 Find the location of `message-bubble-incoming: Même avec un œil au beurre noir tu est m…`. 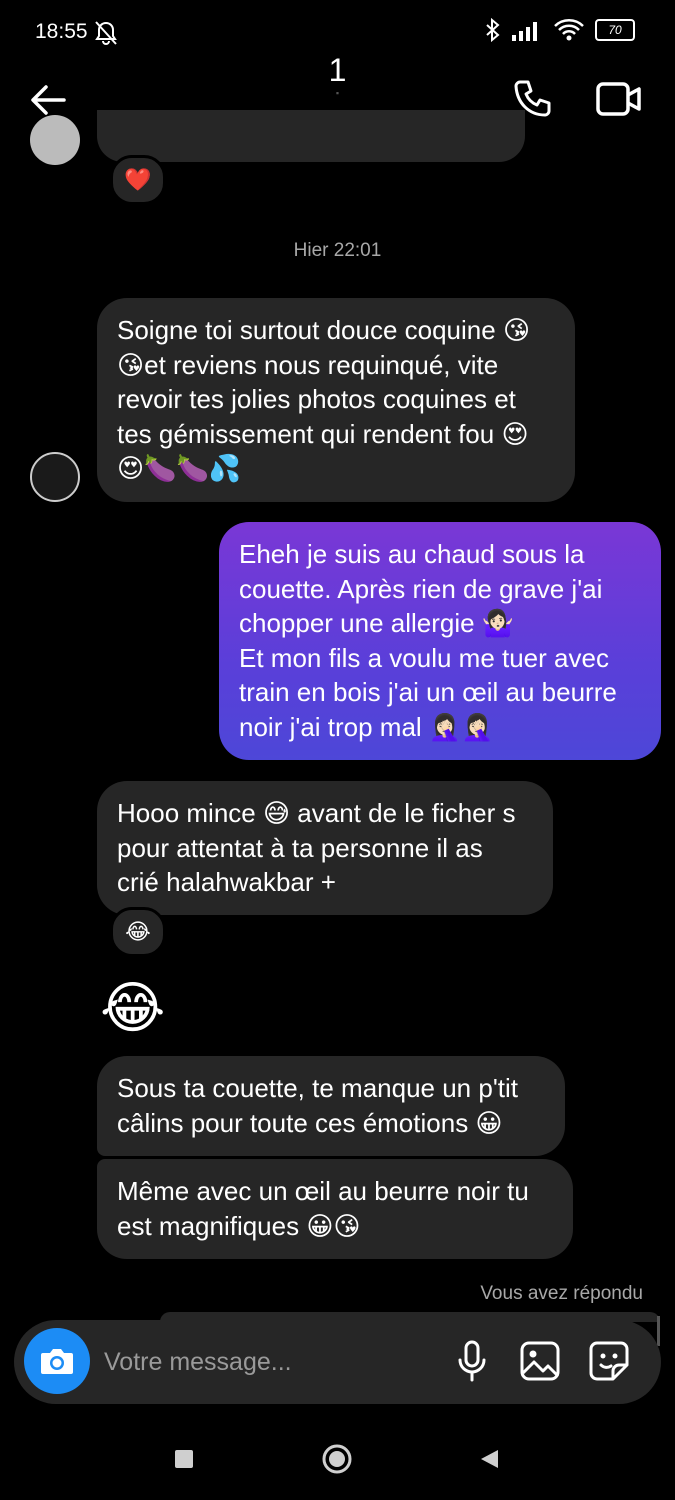

message-bubble-incoming: Même avec un œil au beurre noir tu est m… is located at coordinates (335, 1209).